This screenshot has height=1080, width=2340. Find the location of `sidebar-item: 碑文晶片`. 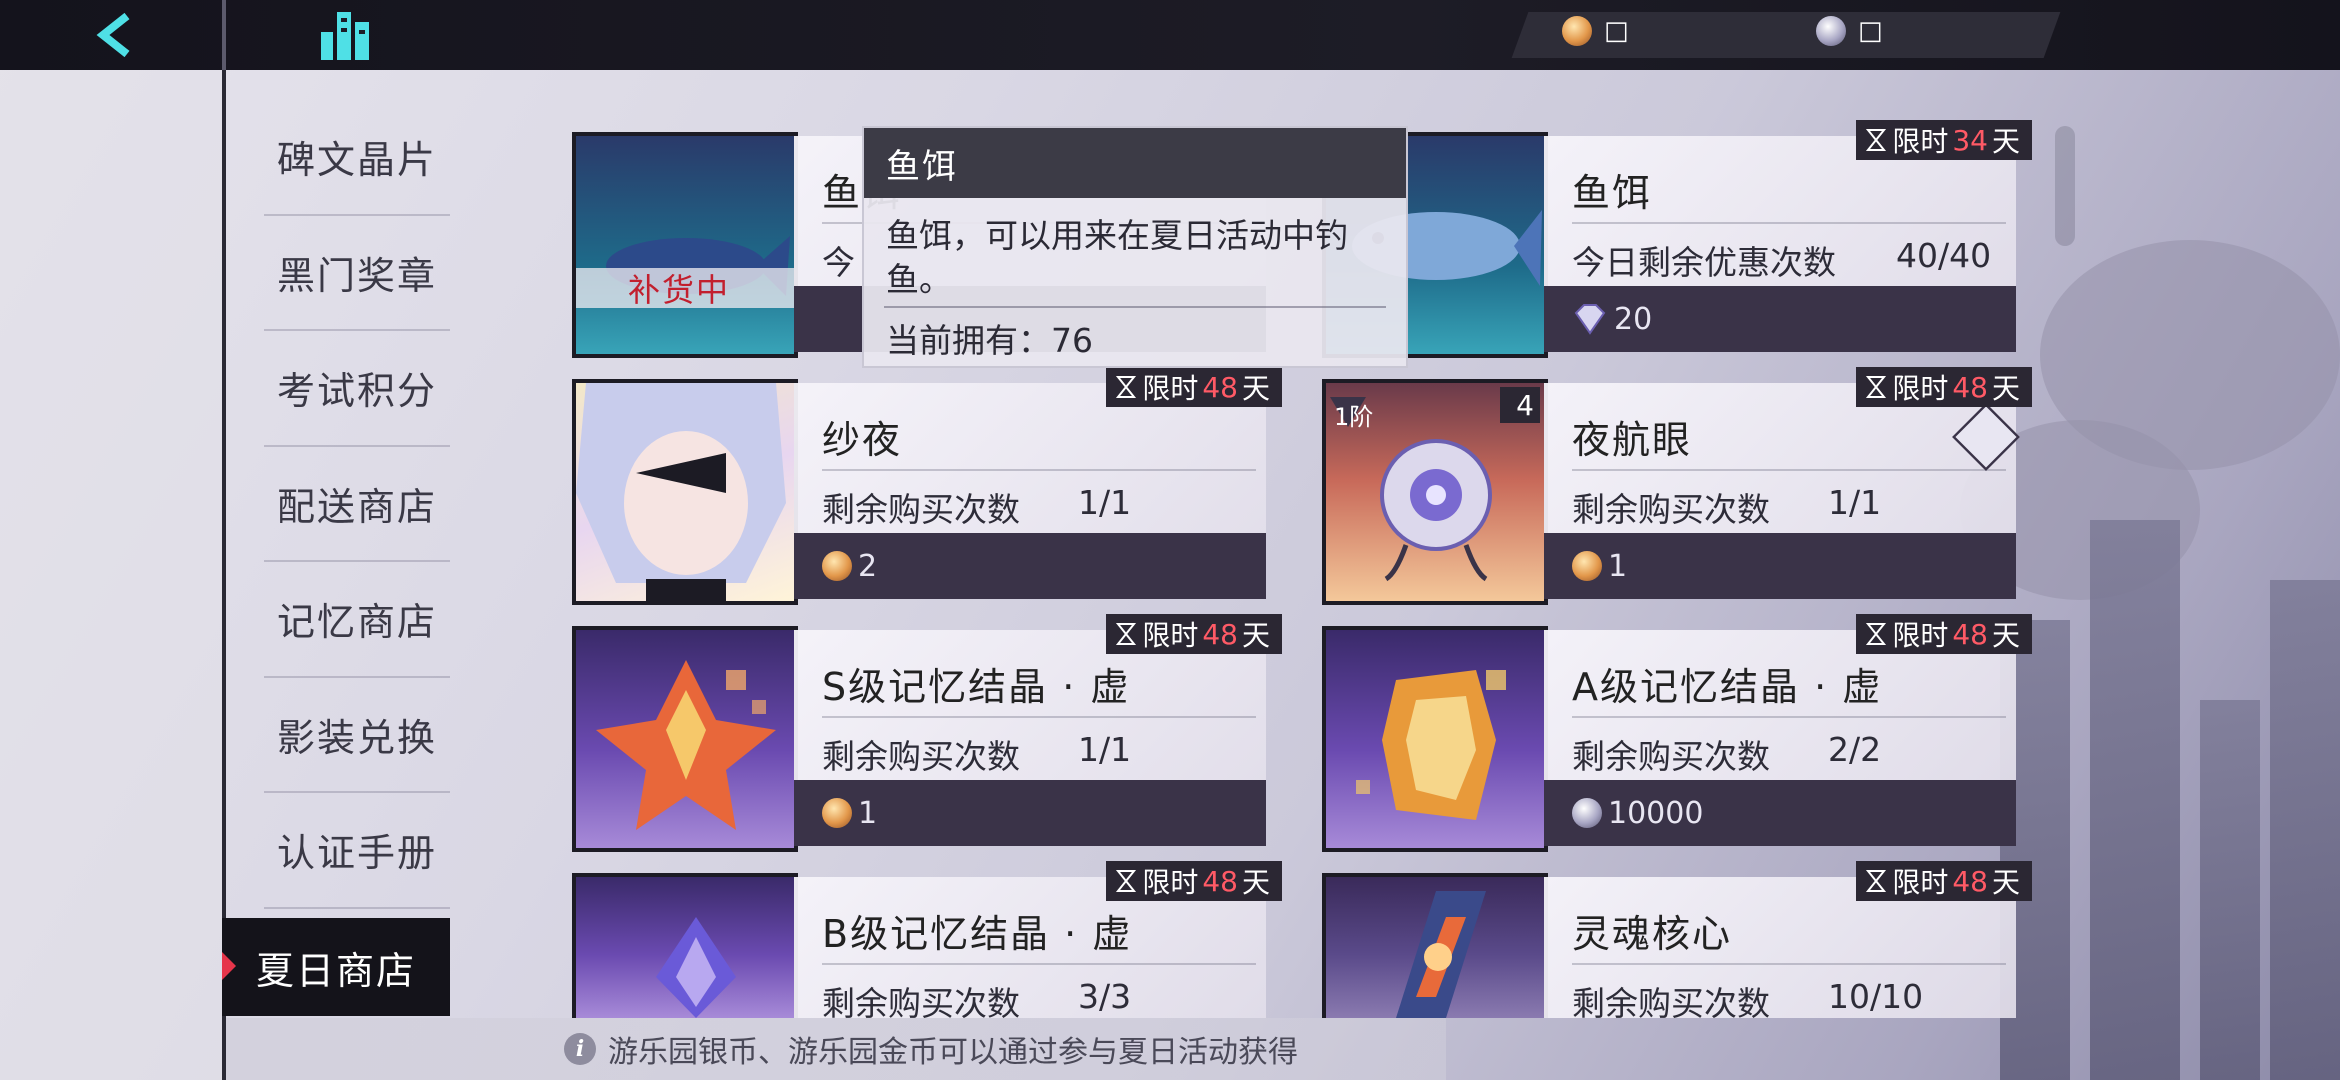

sidebar-item: 碑文晶片 is located at coordinates (357, 158).